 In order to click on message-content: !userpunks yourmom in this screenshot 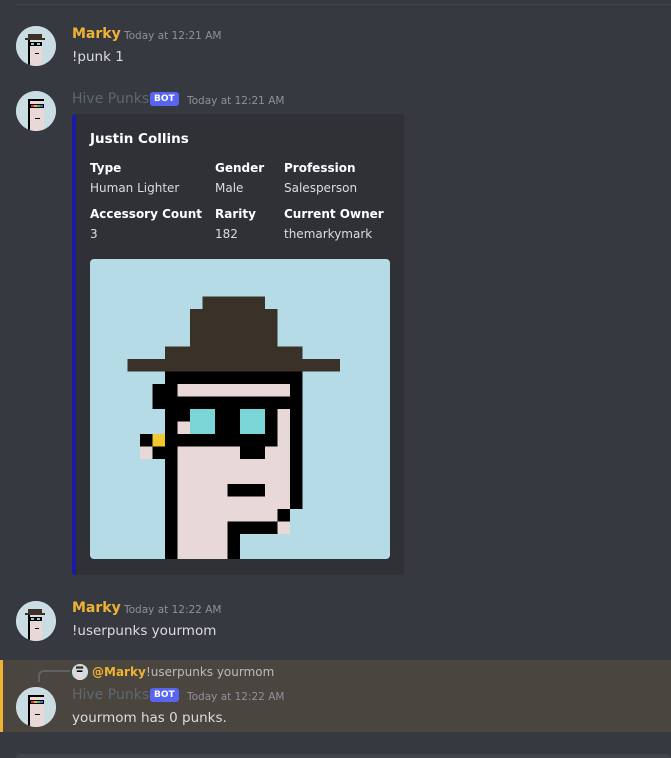, I will do `click(144, 631)`.